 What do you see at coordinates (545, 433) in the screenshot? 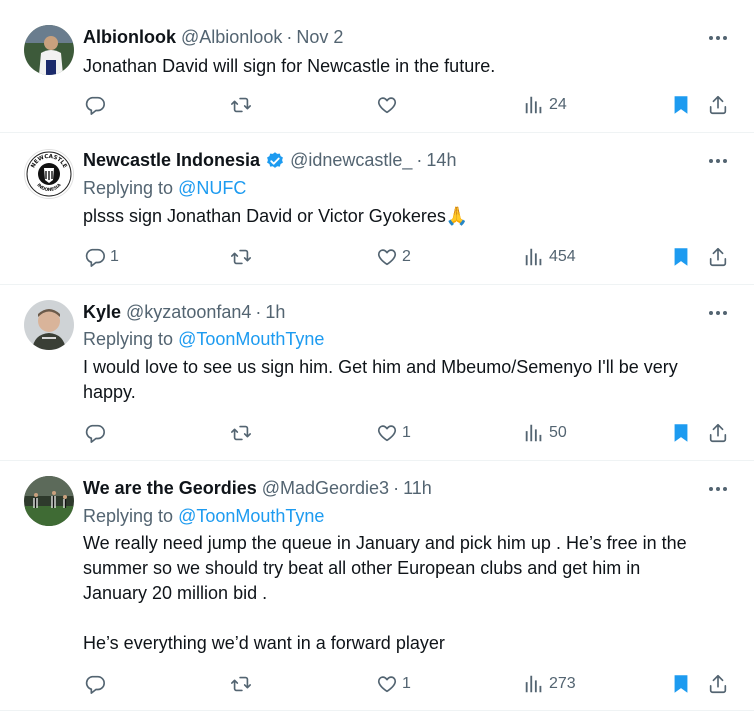
I see `views-button: 50` at bounding box center [545, 433].